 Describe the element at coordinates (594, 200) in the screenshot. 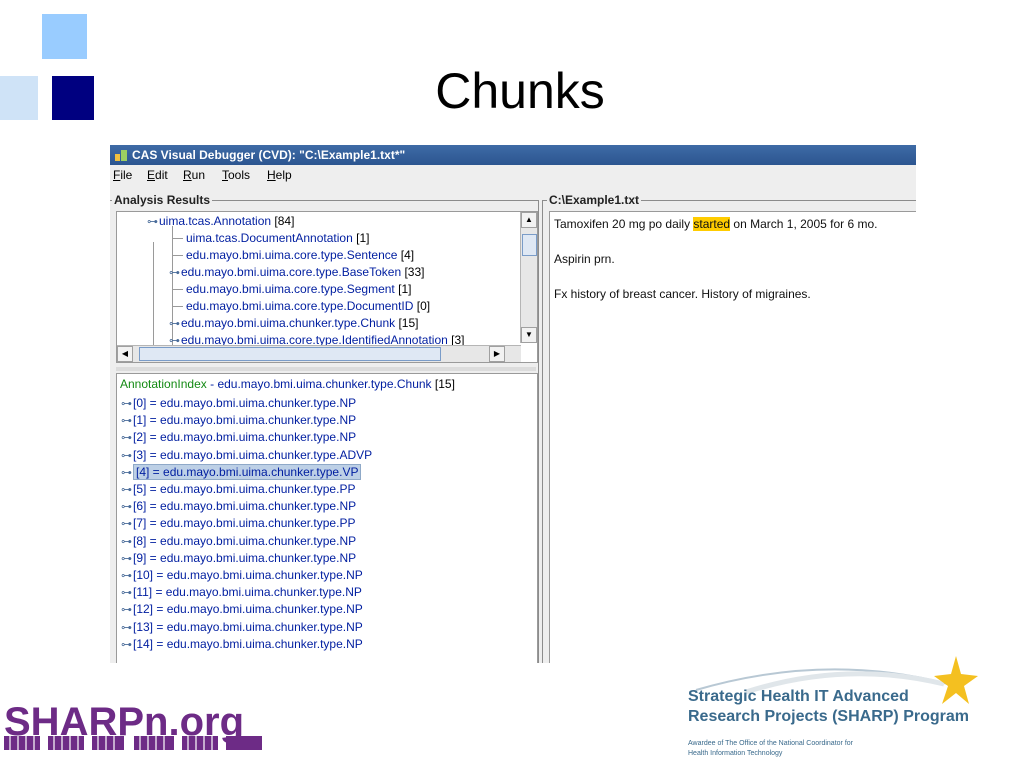

I see `document-path-label: C:\Example1.txt` at that location.